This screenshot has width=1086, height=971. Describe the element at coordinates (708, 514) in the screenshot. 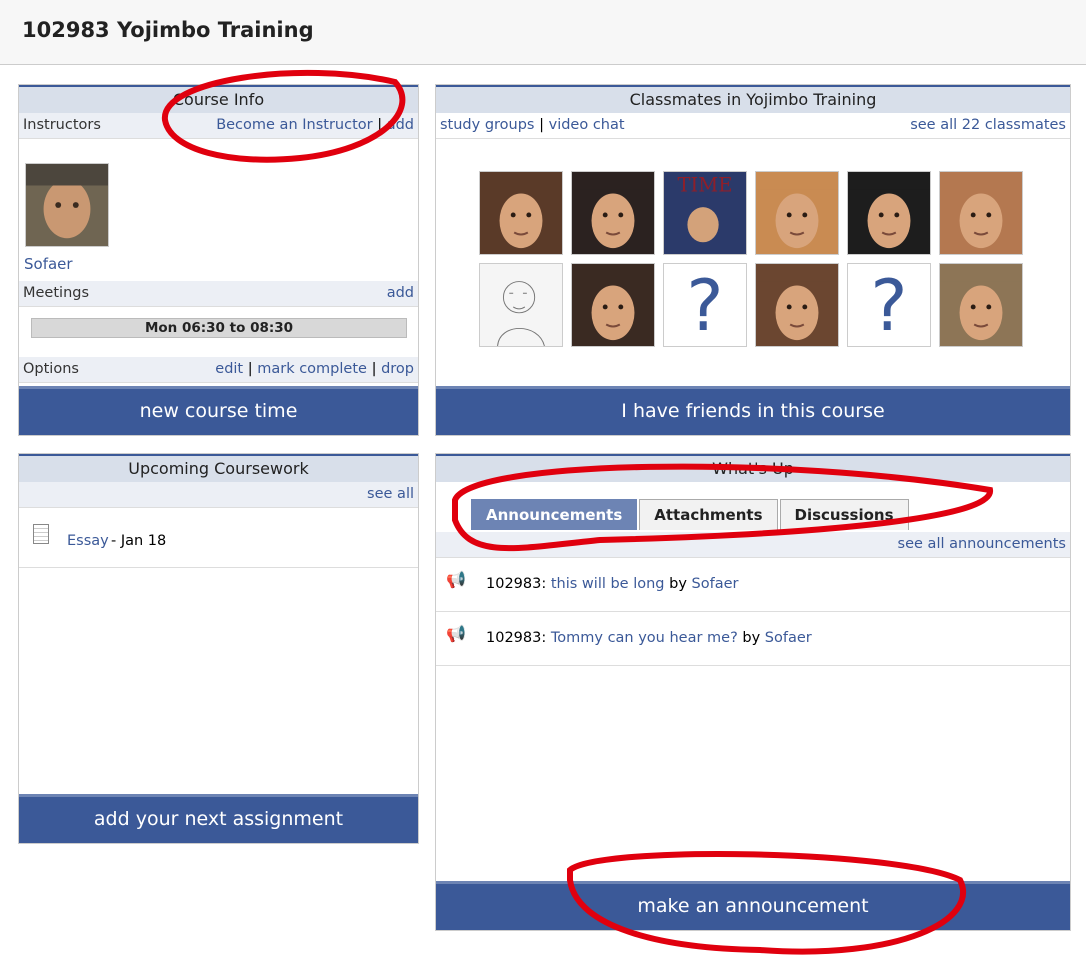

I see `tab-attachments: Attachments` at that location.